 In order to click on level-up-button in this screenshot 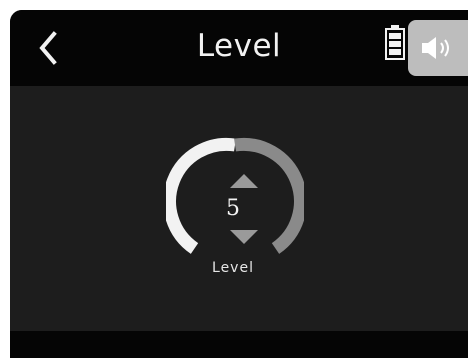, I will do `click(244, 181)`.